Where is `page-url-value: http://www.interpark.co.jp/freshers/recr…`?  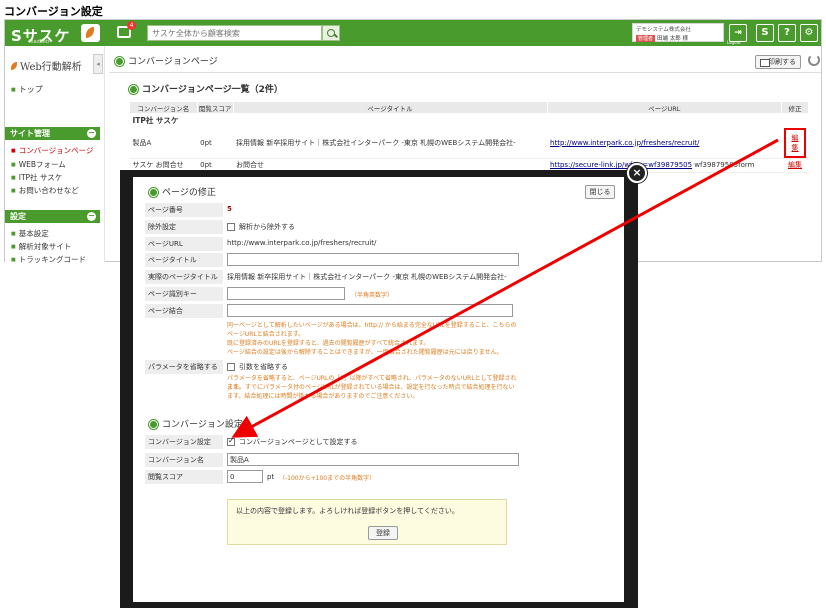
page-url-value: http://www.interpark.co.jp/freshers/recr… is located at coordinates (302, 243).